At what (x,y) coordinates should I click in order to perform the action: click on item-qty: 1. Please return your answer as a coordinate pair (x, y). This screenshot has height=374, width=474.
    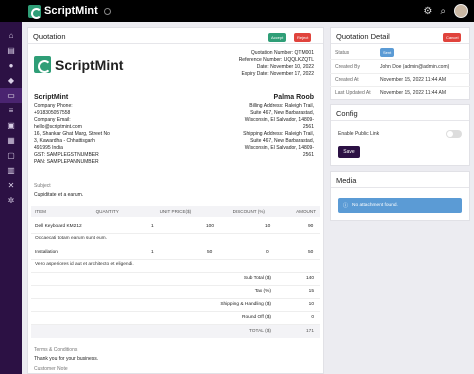
    Looking at the image, I should click on (152, 226).